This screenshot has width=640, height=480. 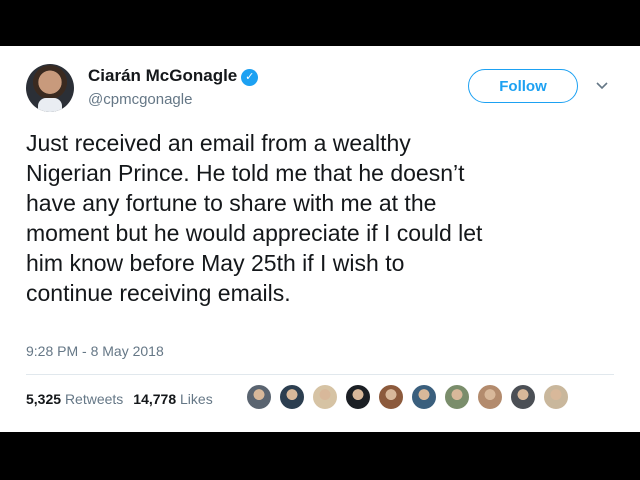 I want to click on tweet-timestamp: 9:28 PM - 8 May 2018, so click(x=95, y=351).